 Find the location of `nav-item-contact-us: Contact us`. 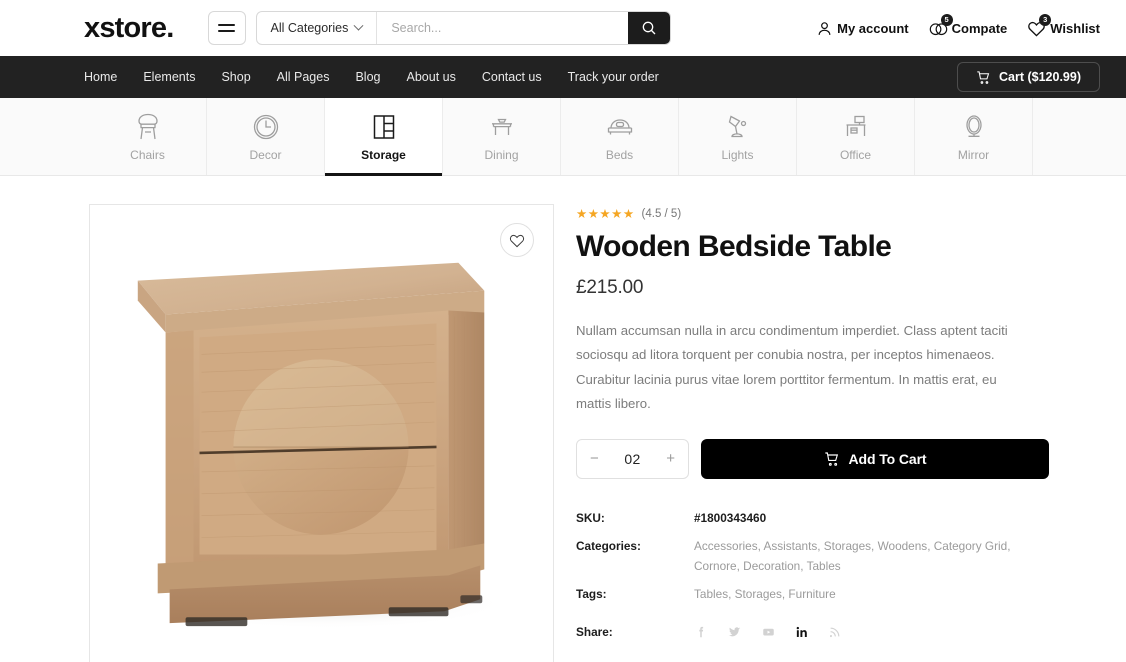

nav-item-contact-us: Contact us is located at coordinates (512, 77).